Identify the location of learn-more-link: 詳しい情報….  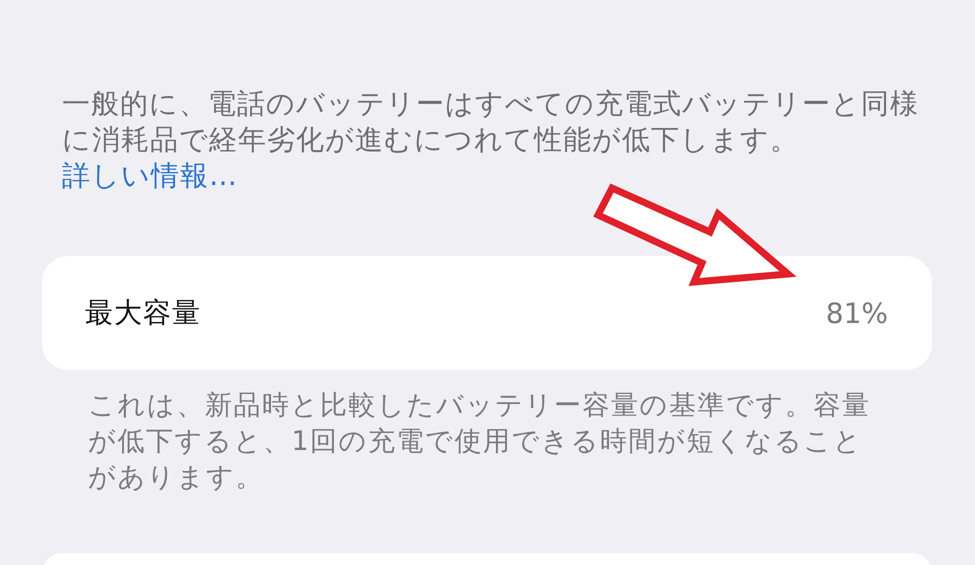
(150, 175).